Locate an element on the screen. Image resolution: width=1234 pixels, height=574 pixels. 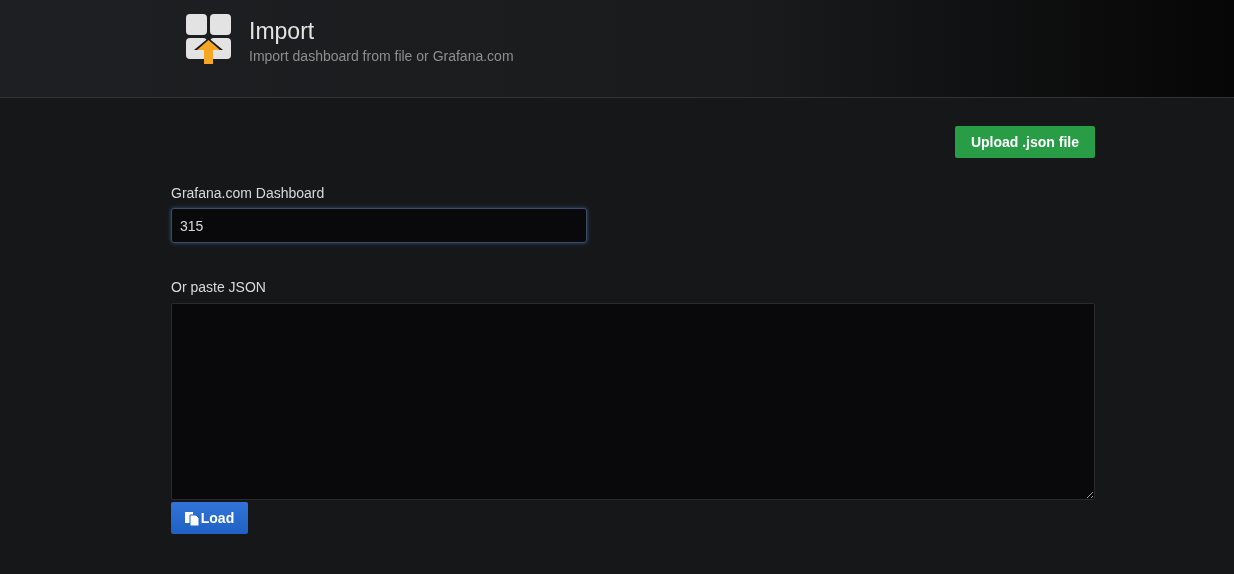
page-subtitle: Import dashboard from file or Grafana.com is located at coordinates (381, 56).